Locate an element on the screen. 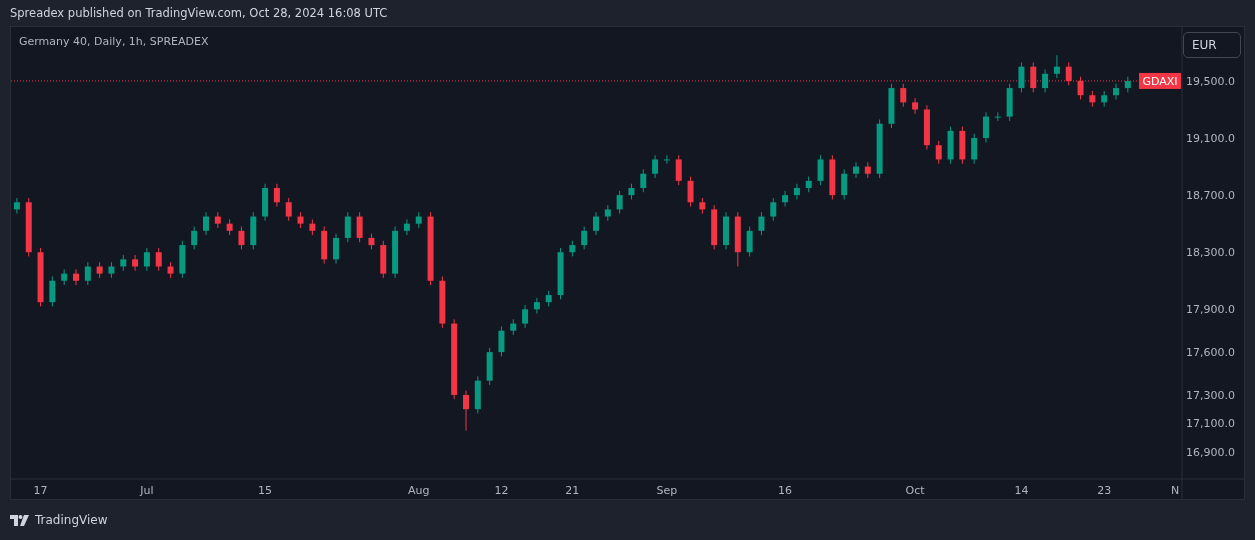  price-axis-label: 19,100.0 is located at coordinates (1210, 139).